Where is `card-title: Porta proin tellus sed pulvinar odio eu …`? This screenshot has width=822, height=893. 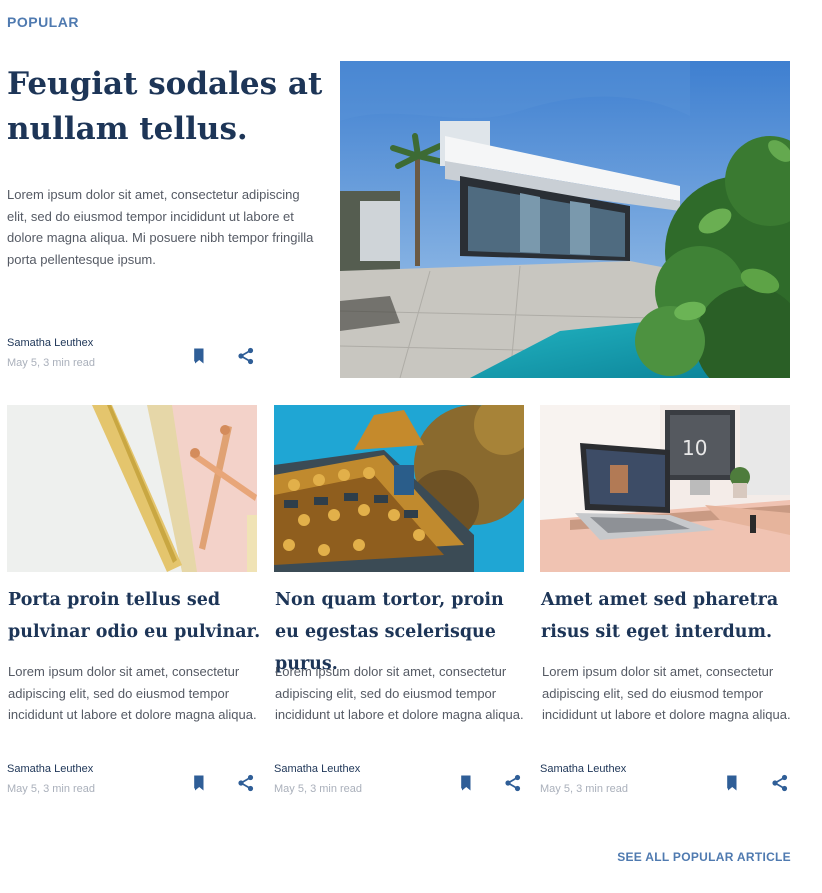
card-title: Porta proin tellus sed pulvinar odio eu … is located at coordinates (135, 616).